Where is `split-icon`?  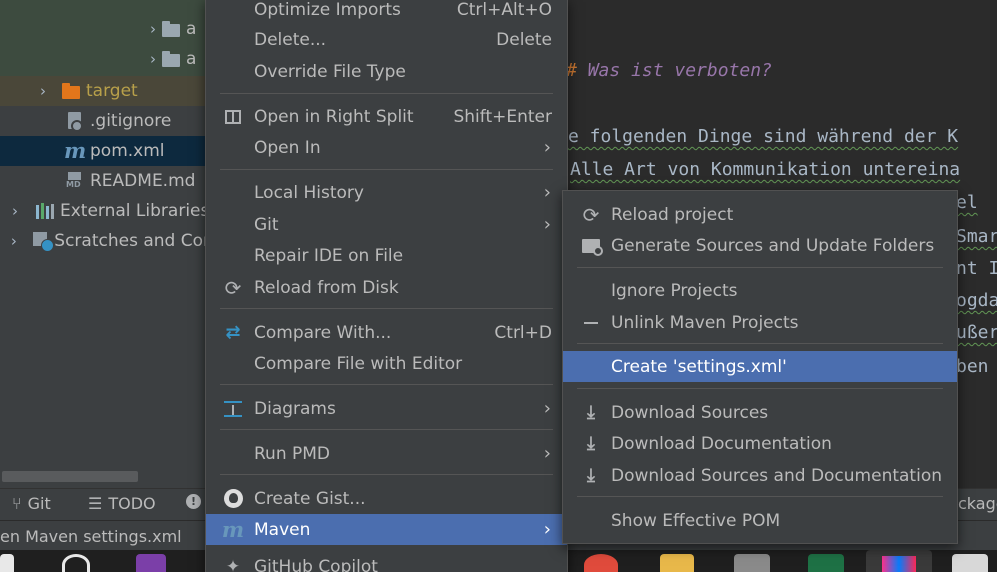 split-icon is located at coordinates (233, 117).